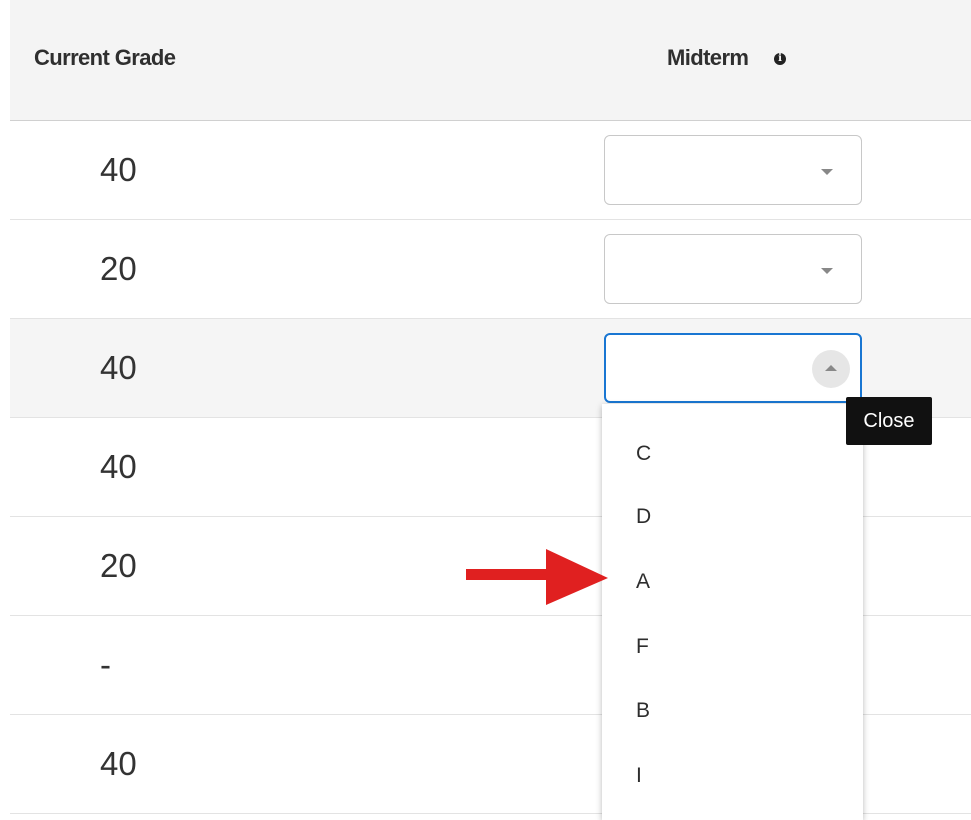 Image resolution: width=971 pixels, height=820 pixels. What do you see at coordinates (643, 582) in the screenshot?
I see `option-a: A` at bounding box center [643, 582].